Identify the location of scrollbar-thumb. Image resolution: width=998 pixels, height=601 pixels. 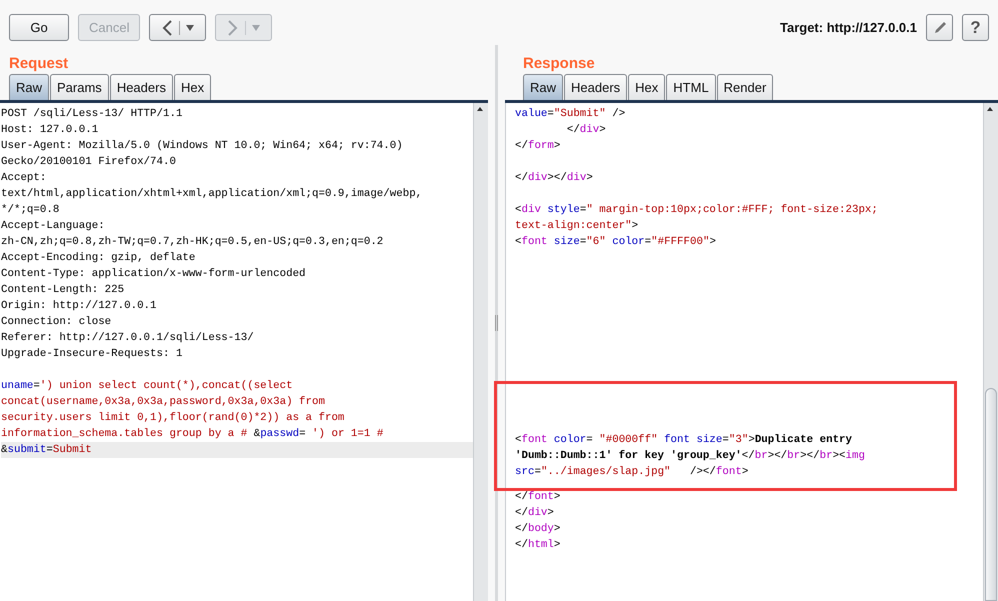
(991, 494).